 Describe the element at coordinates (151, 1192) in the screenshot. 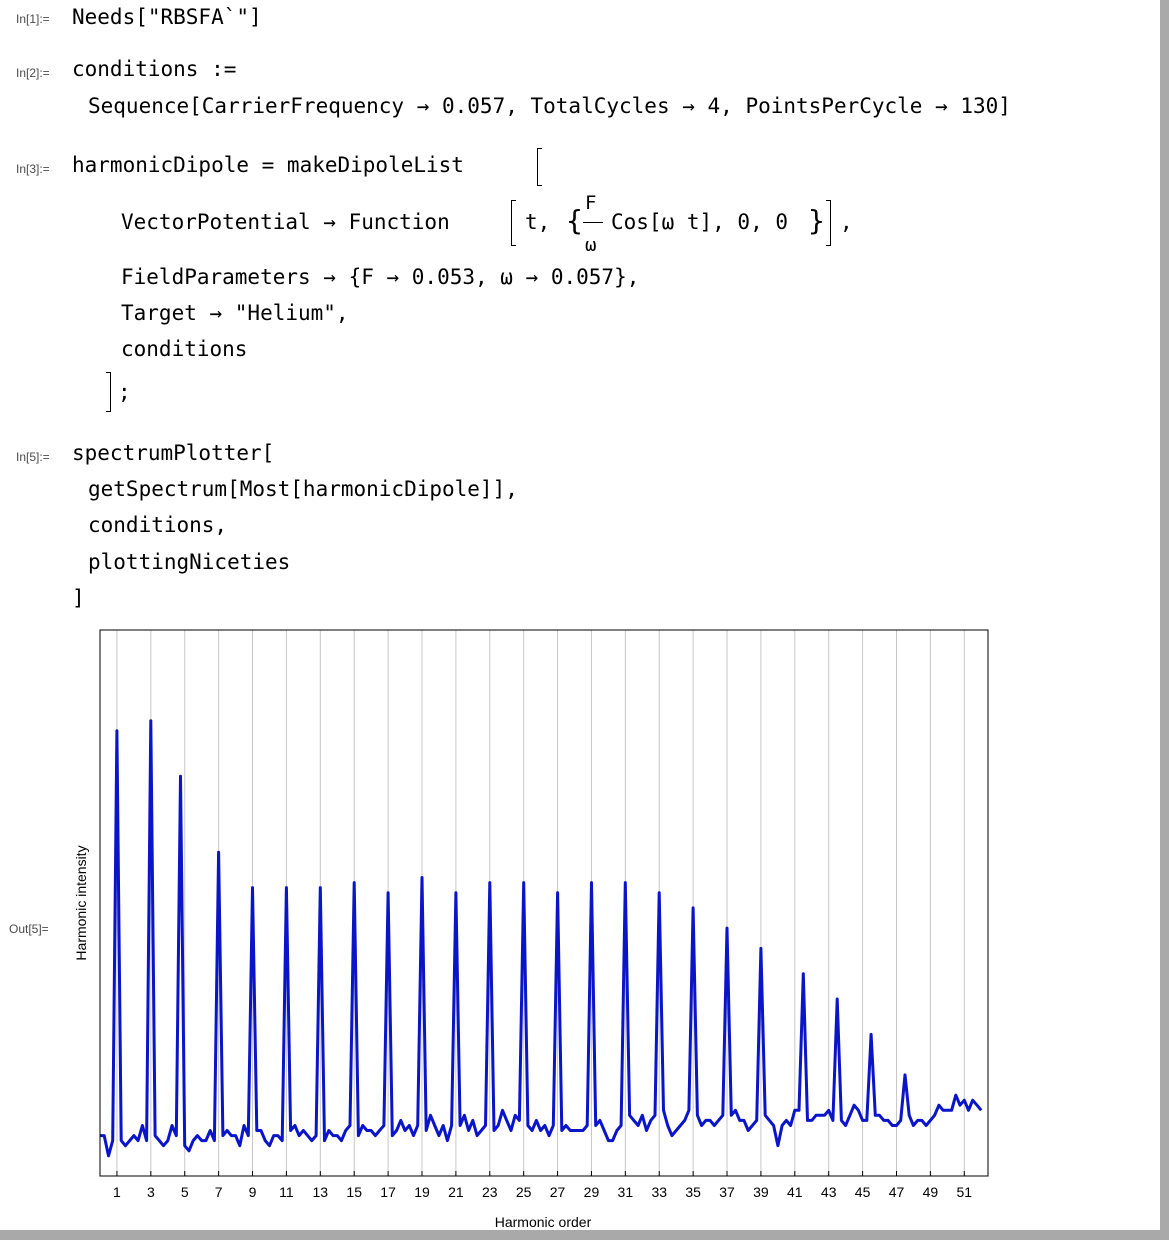

I see `x-tick-label: 3` at that location.